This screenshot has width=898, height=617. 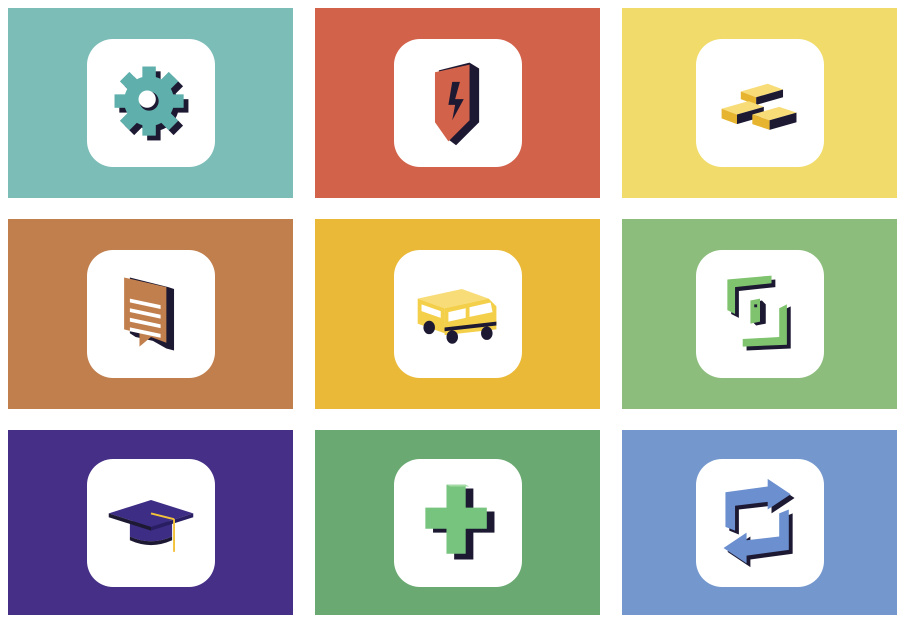 I want to click on graduation-cap-icon, so click(x=150, y=525).